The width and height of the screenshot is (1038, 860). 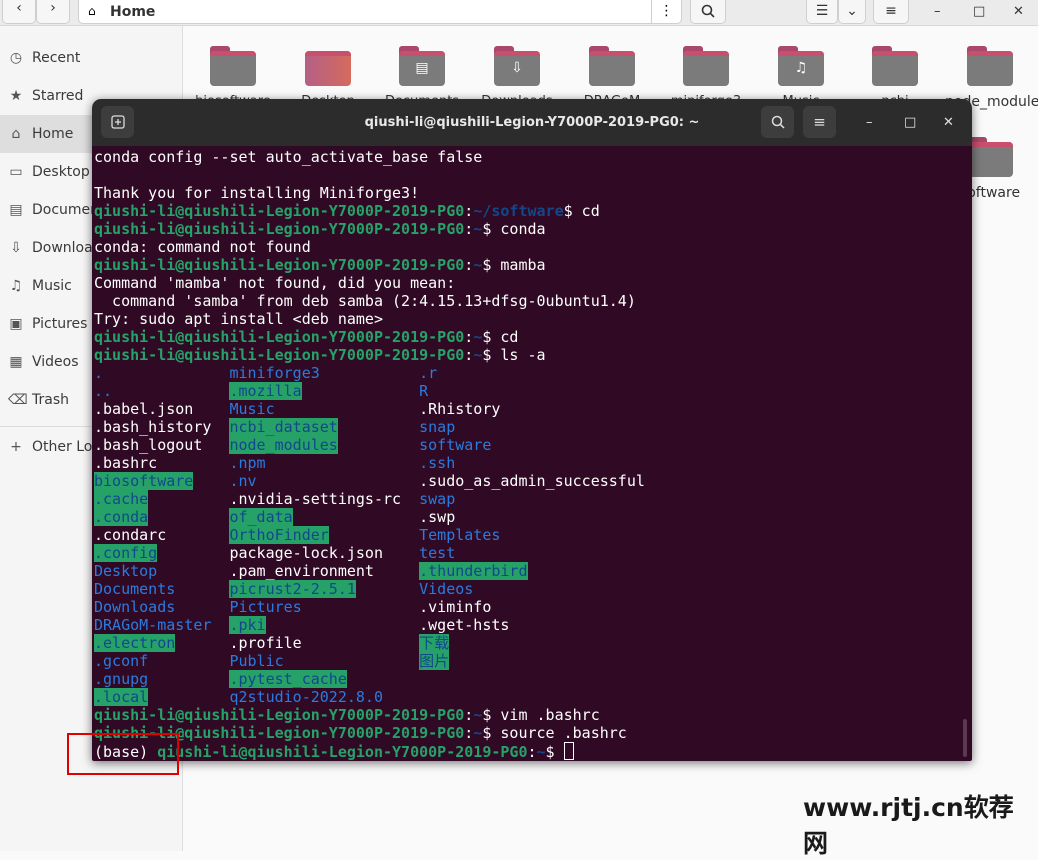 What do you see at coordinates (380, 12) in the screenshot?
I see `path-bar: ⌂ Home ⋮` at bounding box center [380, 12].